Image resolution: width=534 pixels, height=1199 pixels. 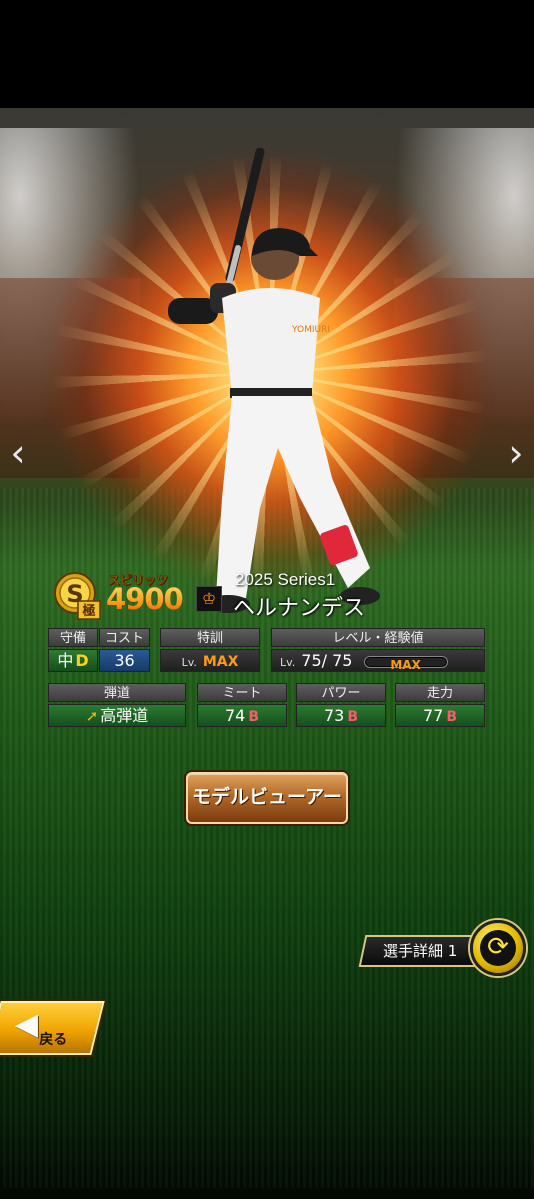 I want to click on status-bar-area, so click(x=267, y=54).